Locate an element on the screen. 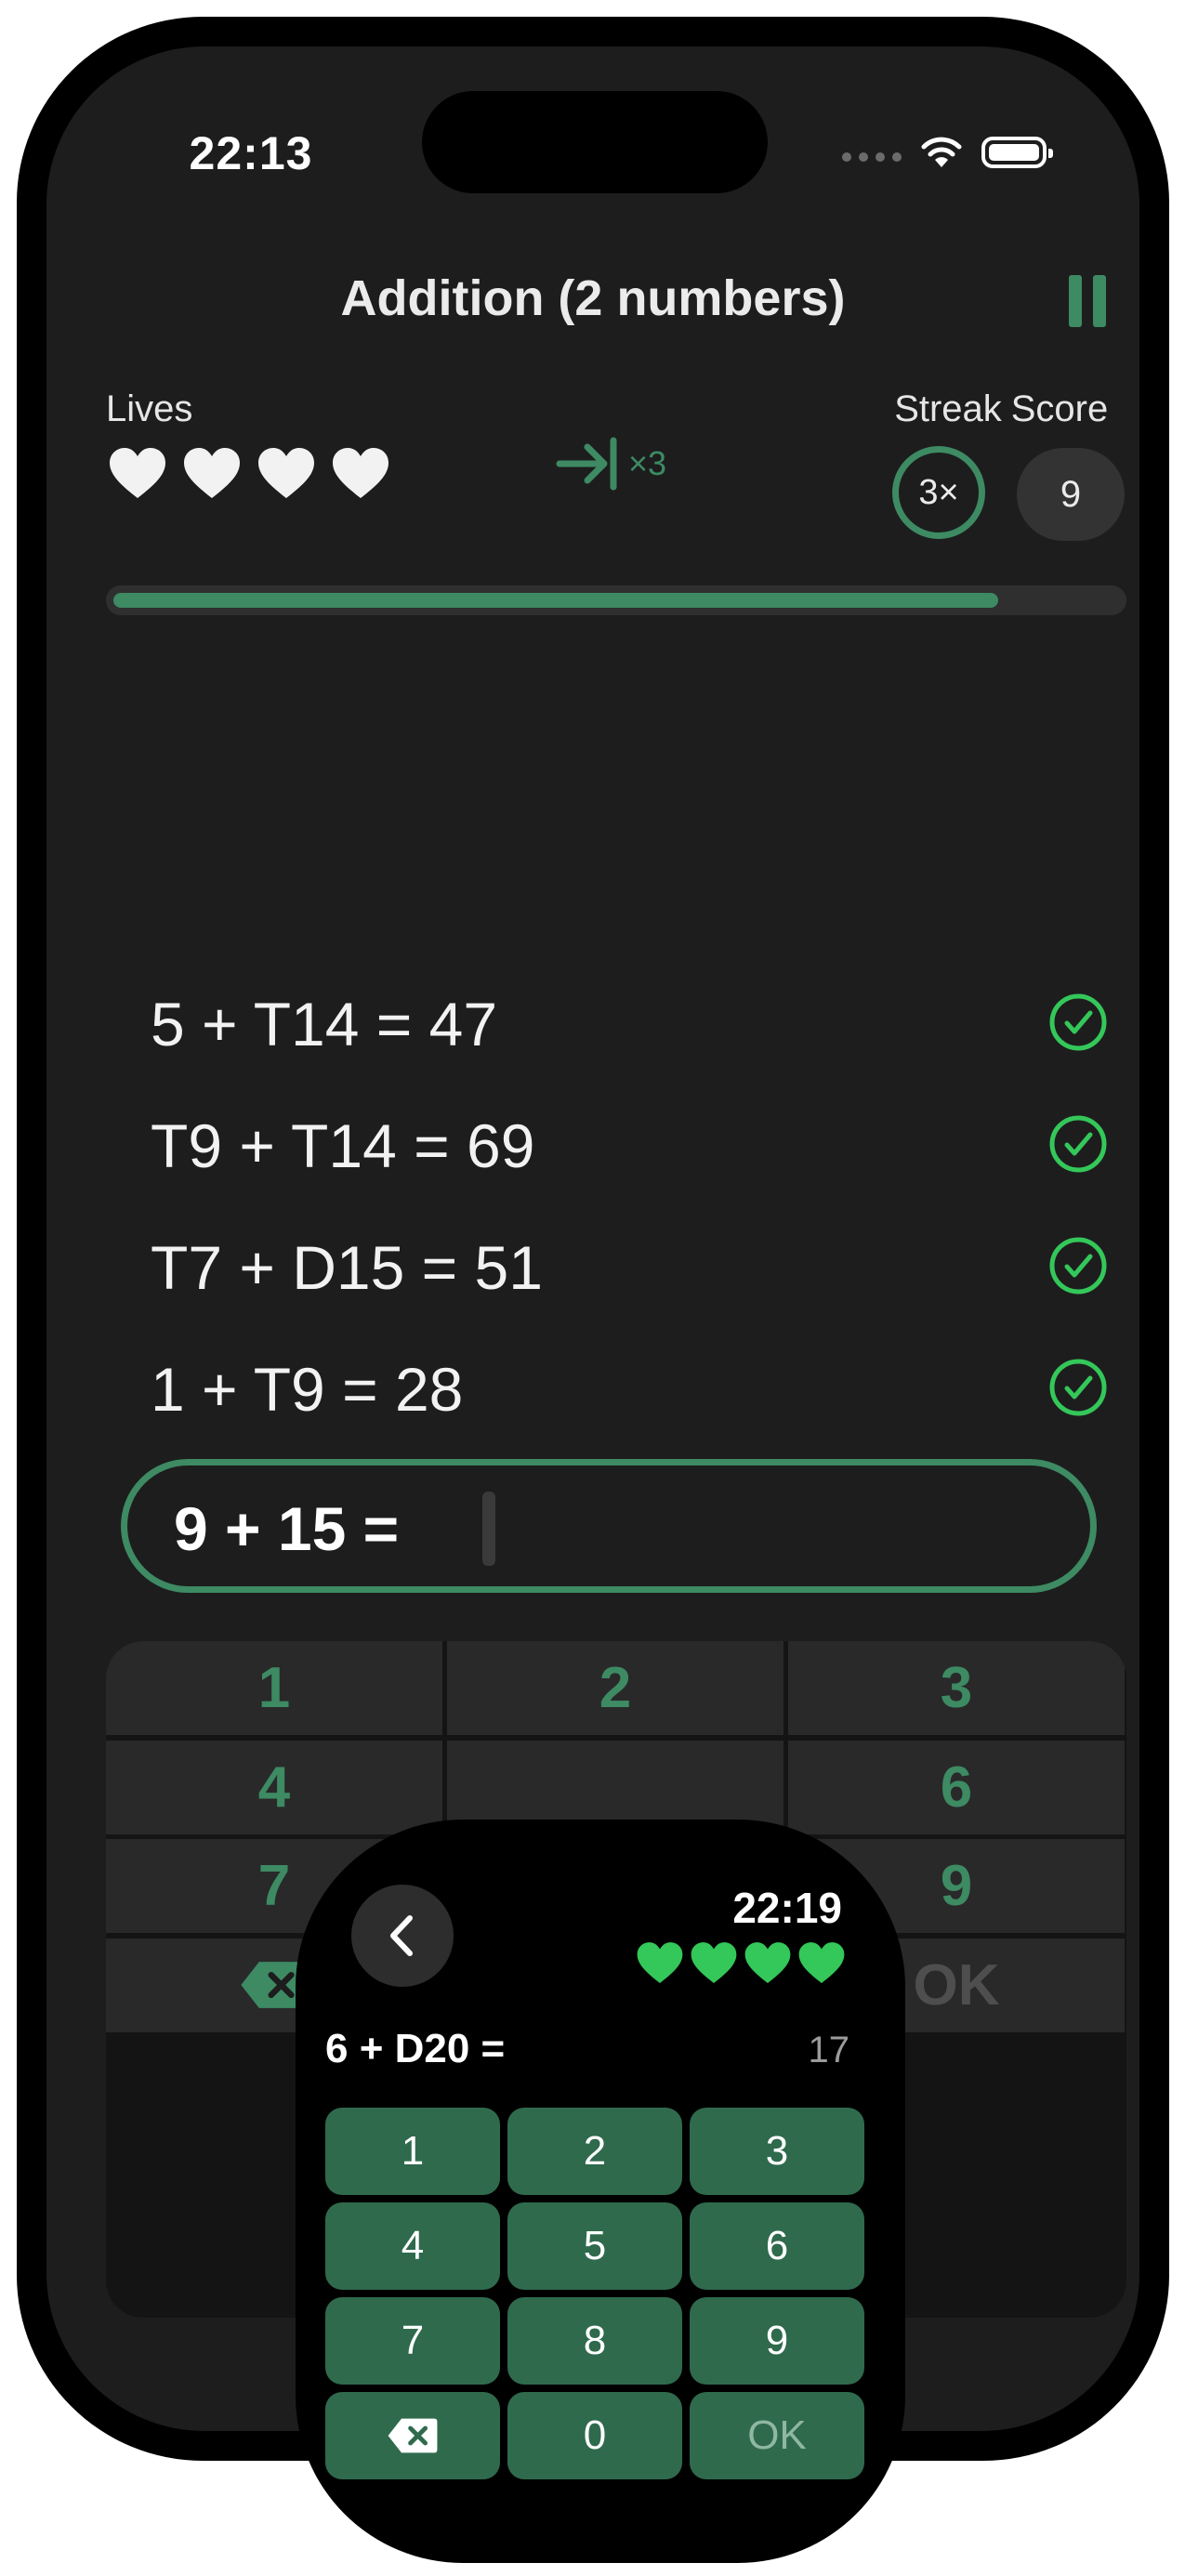 The width and height of the screenshot is (1185, 2576). history-equation: T9 + T14 = 69 is located at coordinates (343, 1145).